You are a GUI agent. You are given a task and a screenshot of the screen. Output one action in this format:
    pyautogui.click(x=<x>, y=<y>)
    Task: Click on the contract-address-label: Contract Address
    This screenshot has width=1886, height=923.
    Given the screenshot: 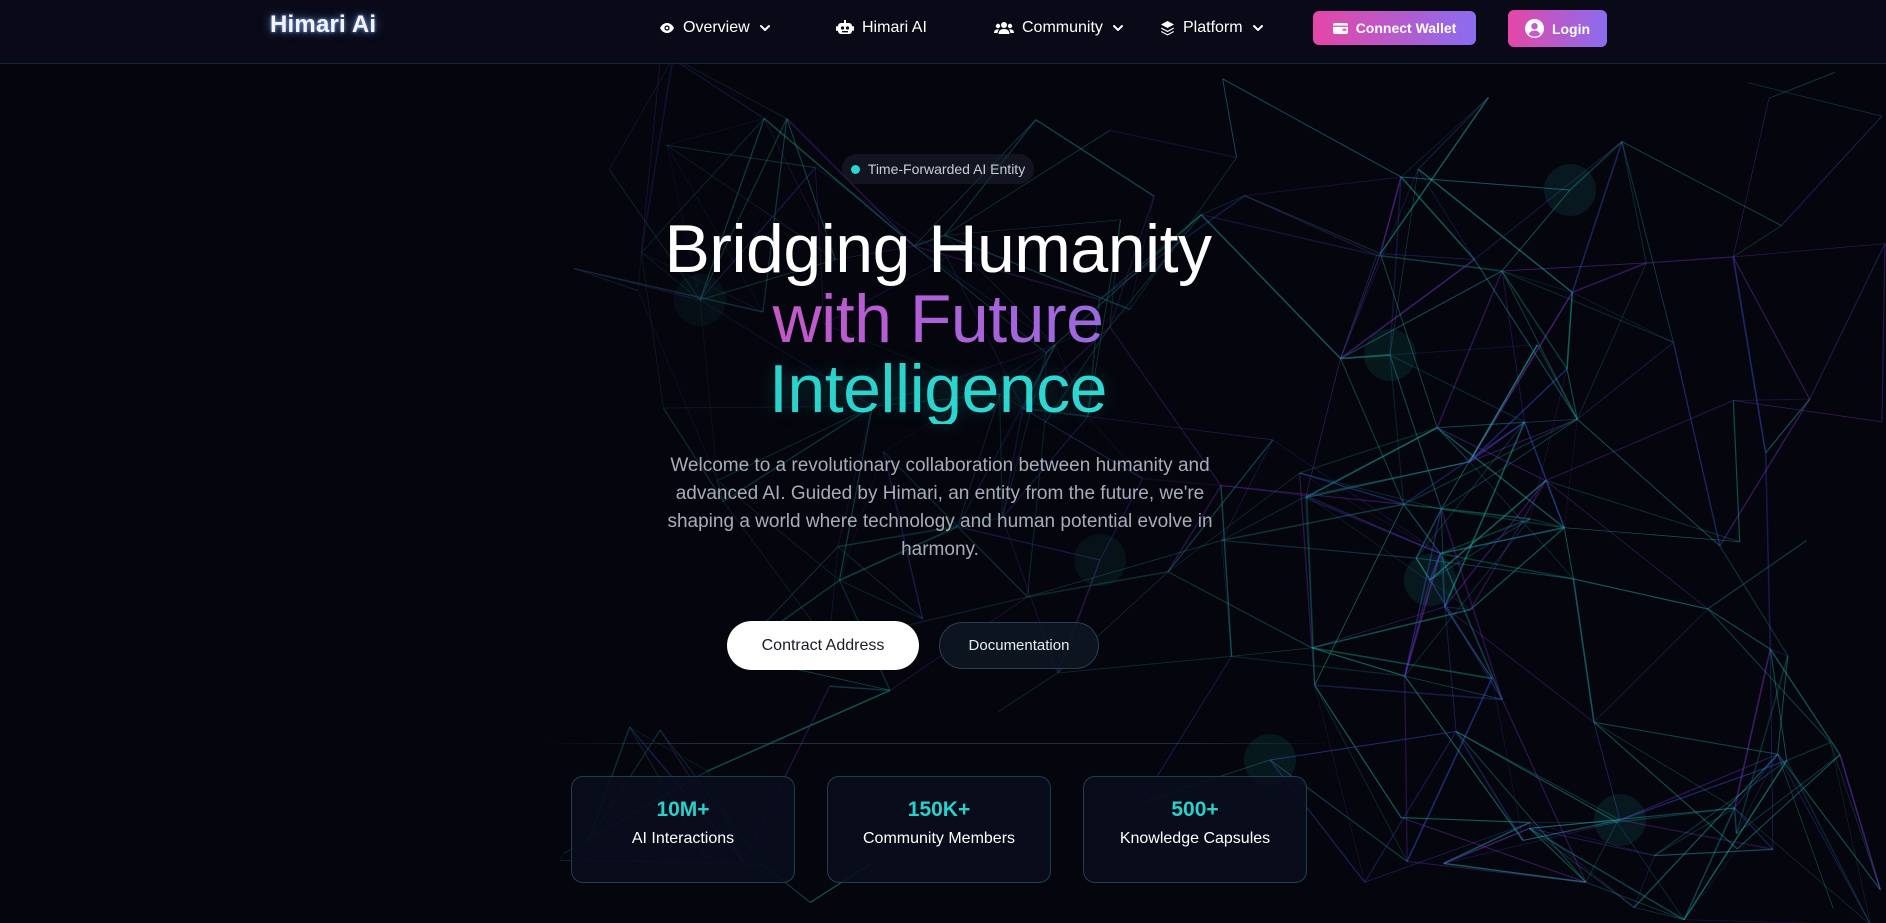 What is the action you would take?
    pyautogui.click(x=823, y=645)
    